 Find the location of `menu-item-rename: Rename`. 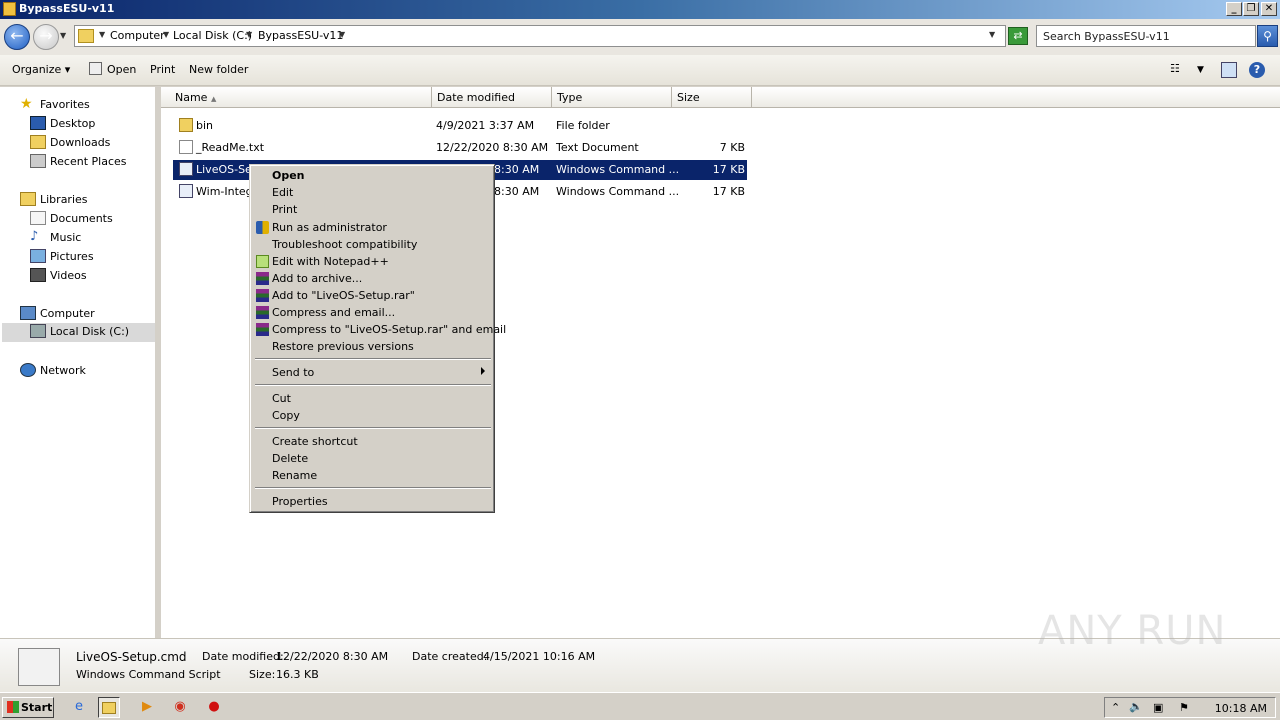

menu-item-rename: Rename is located at coordinates (372, 475).